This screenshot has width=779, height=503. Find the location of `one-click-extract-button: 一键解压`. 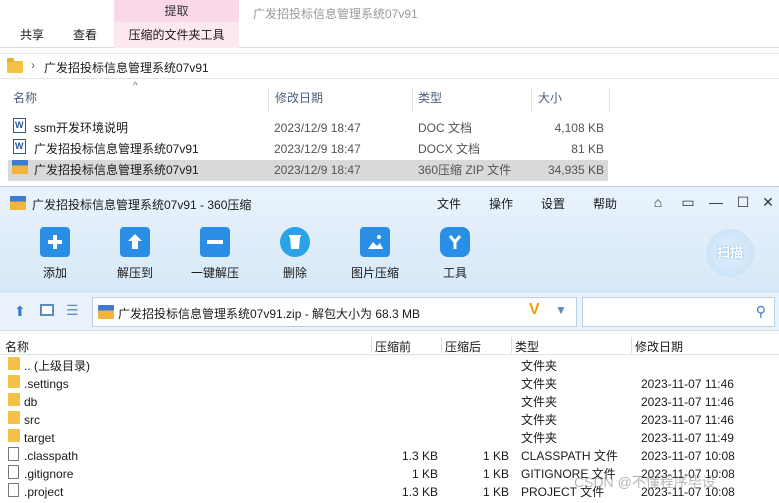

one-click-extract-button: 一键解压 is located at coordinates (215, 254).